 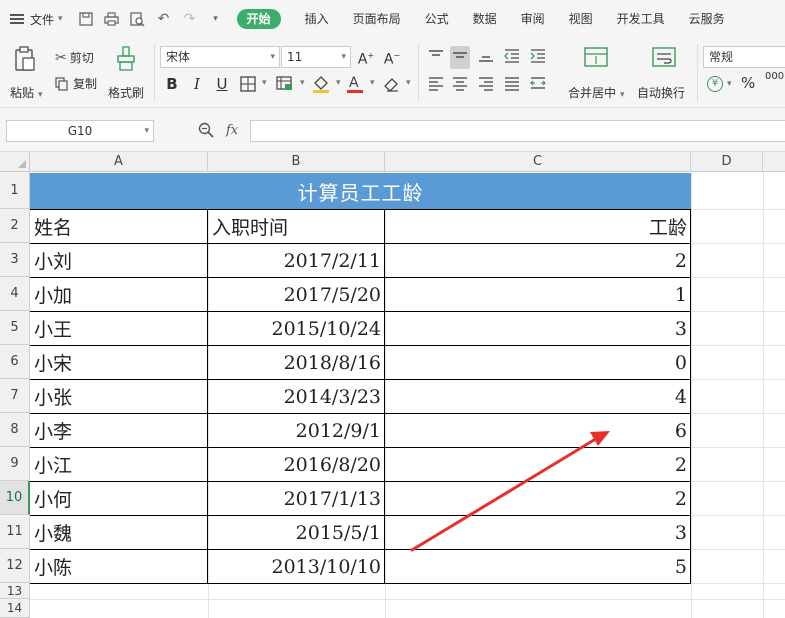 I want to click on currency-button: ¥ ▾, so click(x=719, y=83).